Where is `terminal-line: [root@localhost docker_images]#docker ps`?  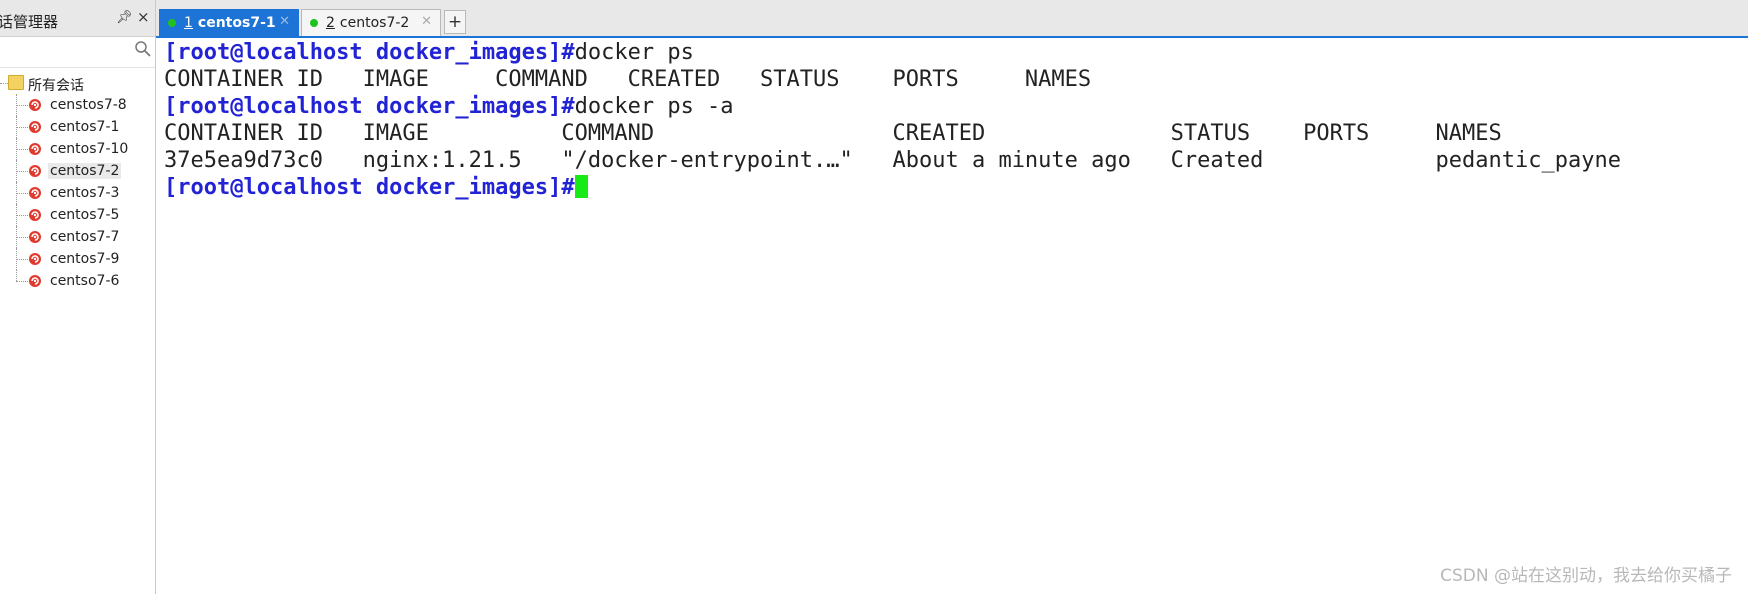 terminal-line: [root@localhost docker_images]#docker ps is located at coordinates (892, 52).